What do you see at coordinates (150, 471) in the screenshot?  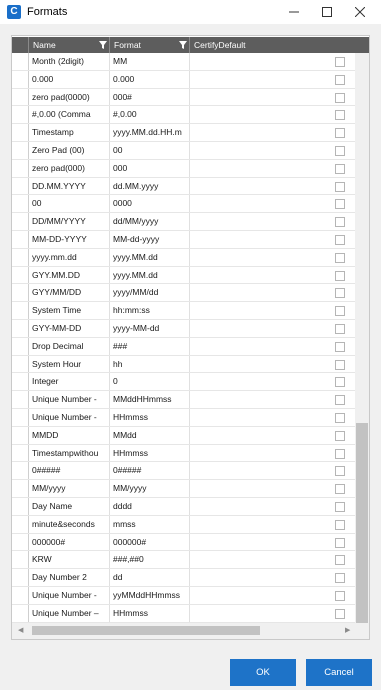 I see `format-cell: 0#####` at bounding box center [150, 471].